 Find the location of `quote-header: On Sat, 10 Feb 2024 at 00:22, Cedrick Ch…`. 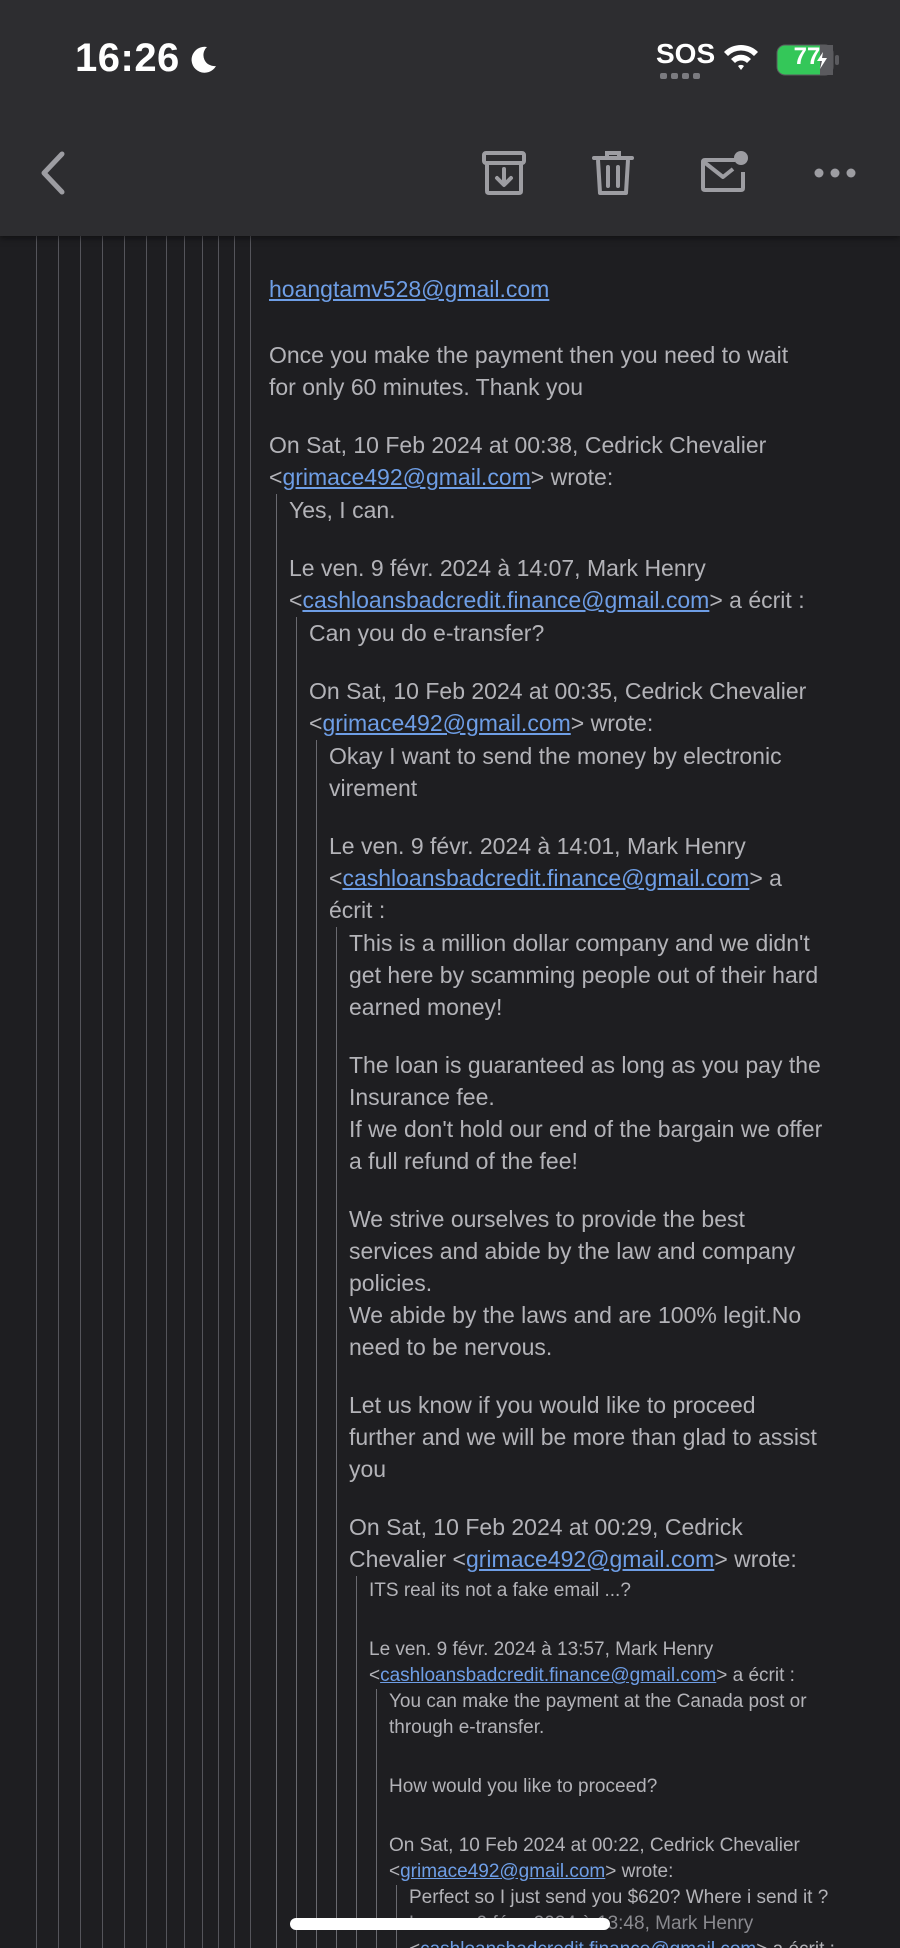

quote-header: On Sat, 10 Feb 2024 at 00:22, Cedrick Ch… is located at coordinates (594, 1845).